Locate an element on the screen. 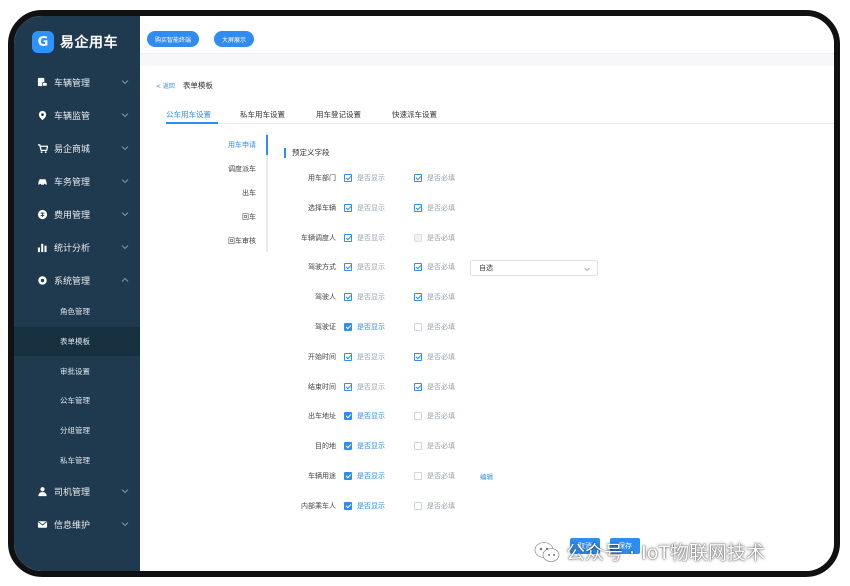 The image size is (850, 586). field-row: 车辆调度人 是否显示 是否必填 is located at coordinates (390, 238).